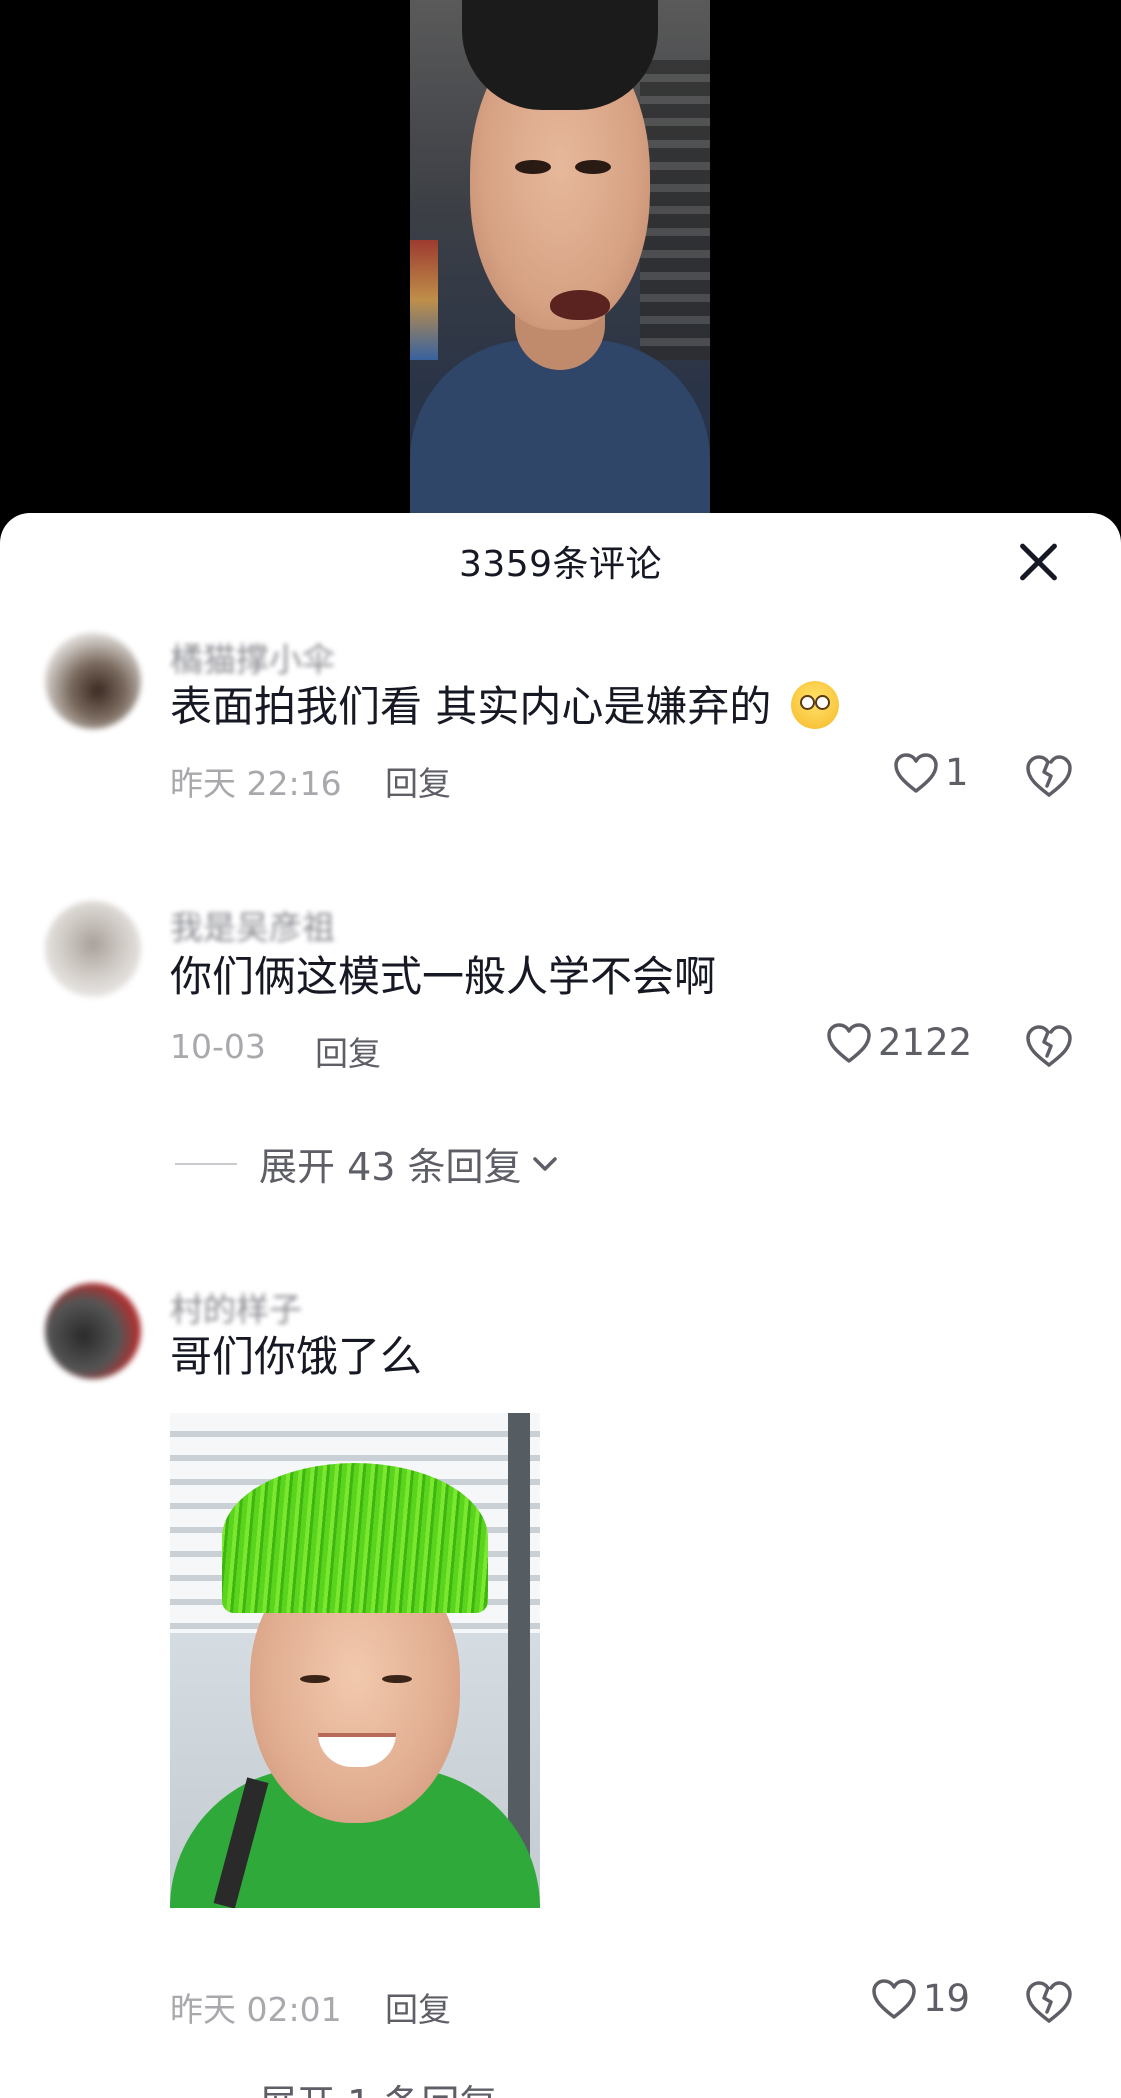  I want to click on grass-hair, so click(355, 1538).